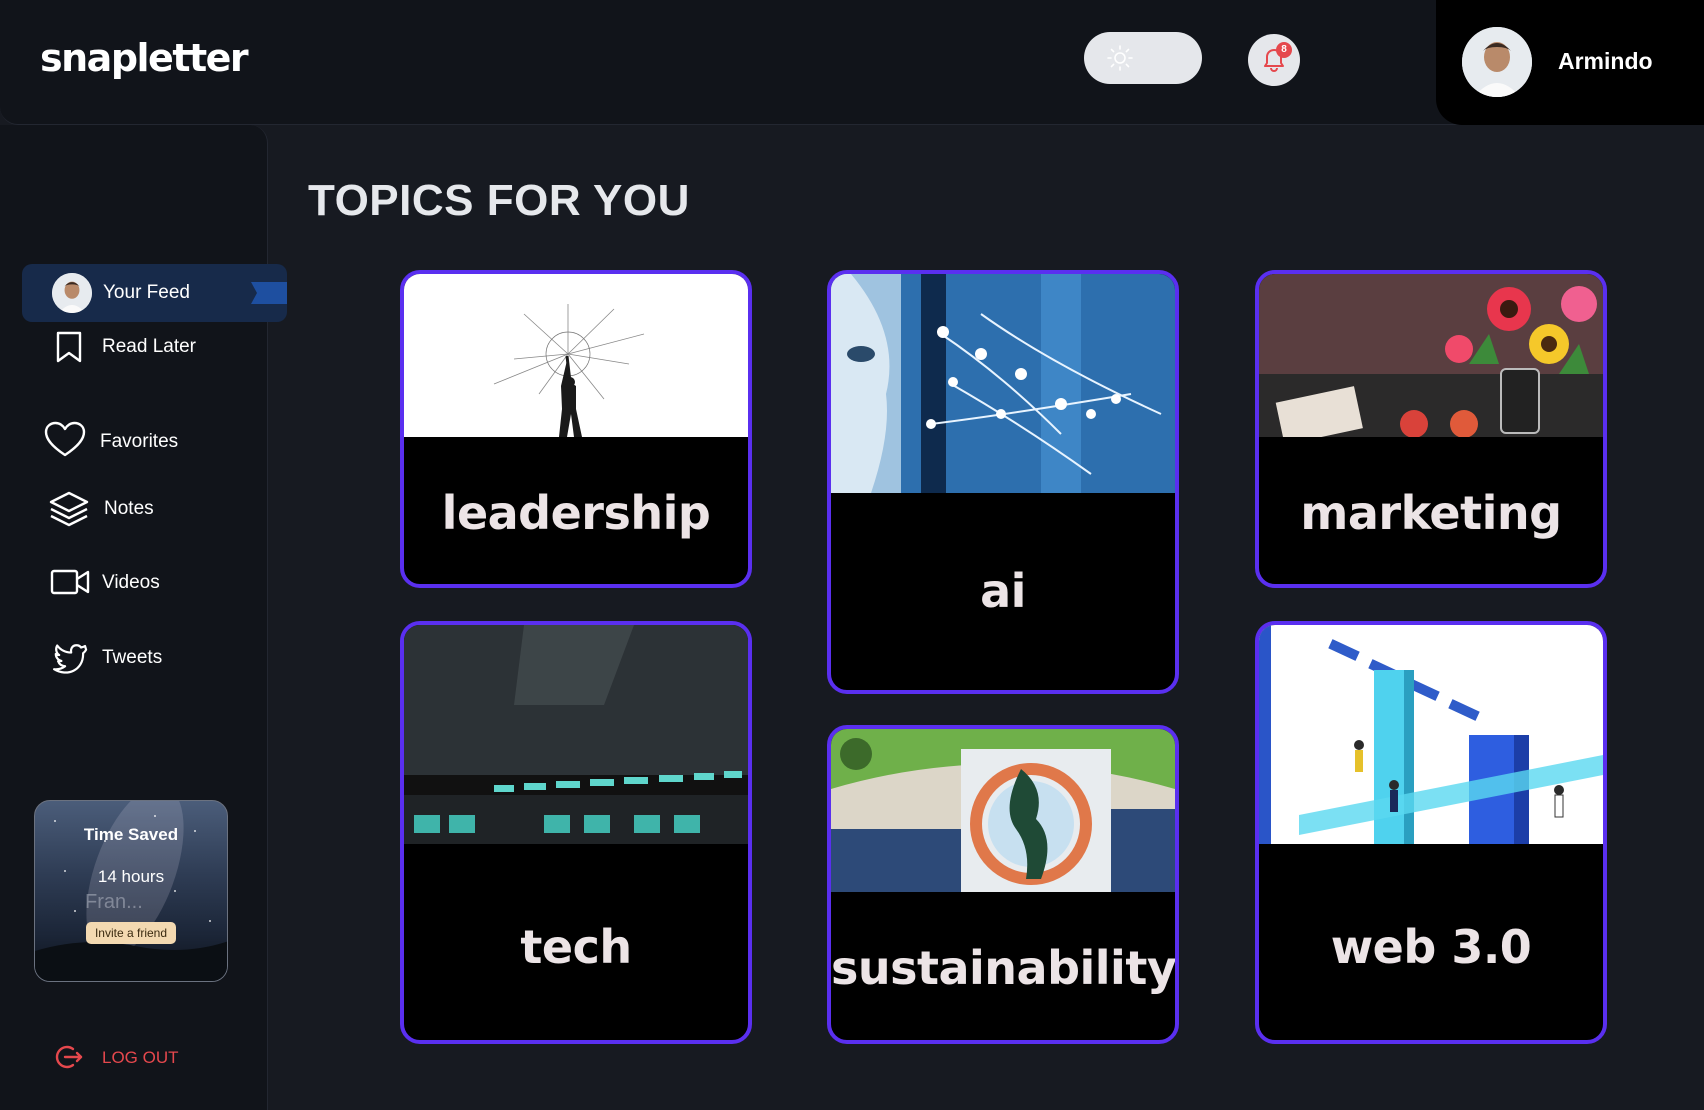 This screenshot has height=1110, width=1704. Describe the element at coordinates (65, 439) in the screenshot. I see `heart-icon` at that location.